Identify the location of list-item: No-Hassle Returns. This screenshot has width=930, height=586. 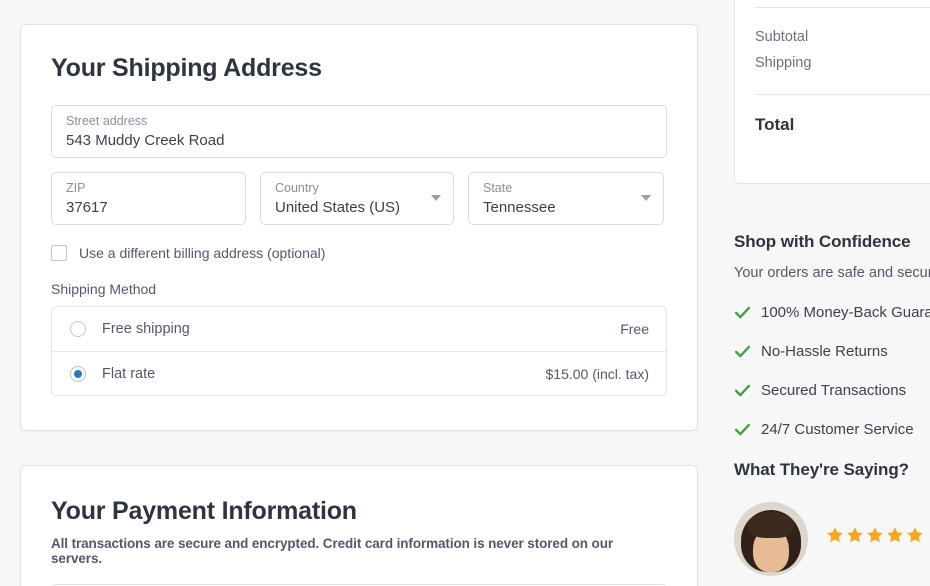
(832, 351).